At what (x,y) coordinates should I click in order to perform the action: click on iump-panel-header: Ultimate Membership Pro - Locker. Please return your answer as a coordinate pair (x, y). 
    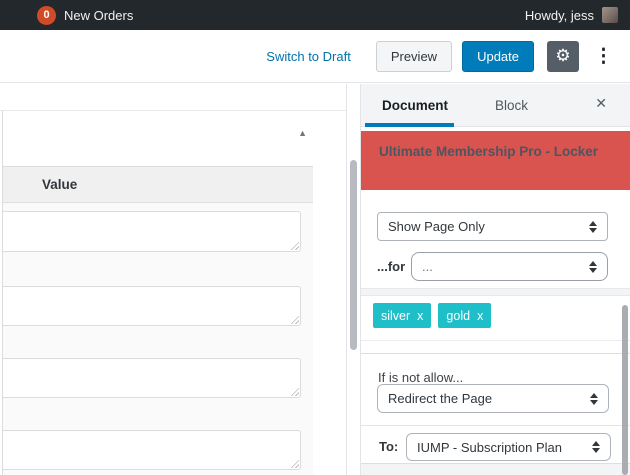
    Looking at the image, I should click on (495, 160).